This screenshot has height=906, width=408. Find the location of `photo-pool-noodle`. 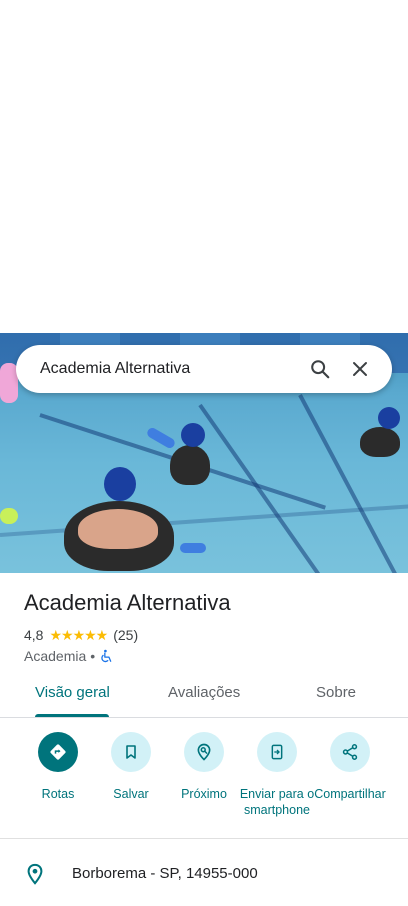

photo-pool-noodle is located at coordinates (9, 516).